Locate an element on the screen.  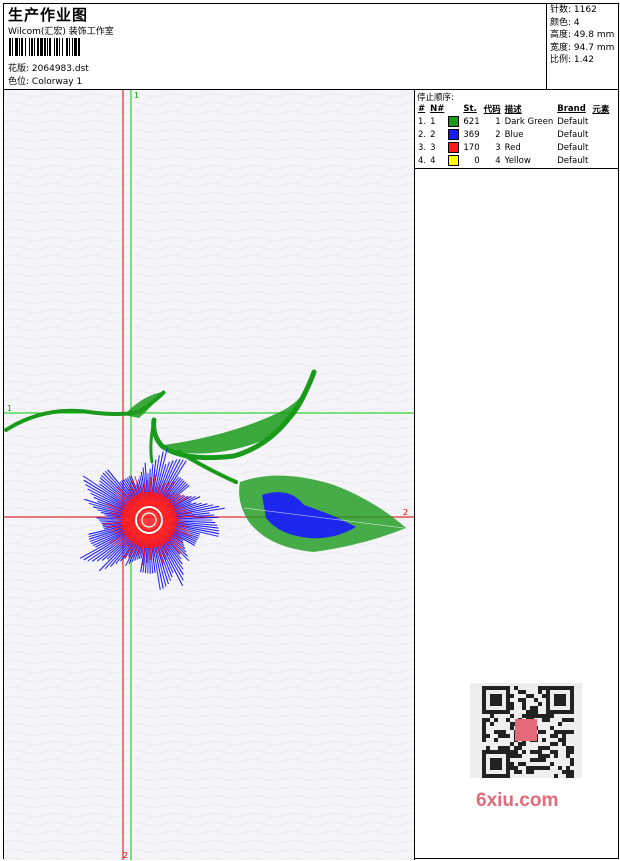
table-cell: 1 is located at coordinates (498, 121).